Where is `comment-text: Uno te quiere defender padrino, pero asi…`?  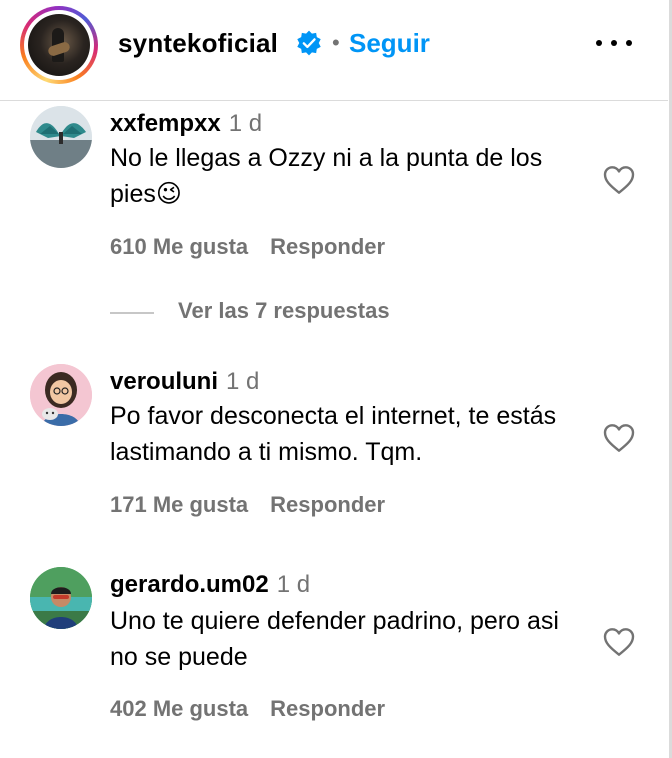
comment-text: Uno te quiere defender padrino, pero asi… is located at coordinates (334, 639).